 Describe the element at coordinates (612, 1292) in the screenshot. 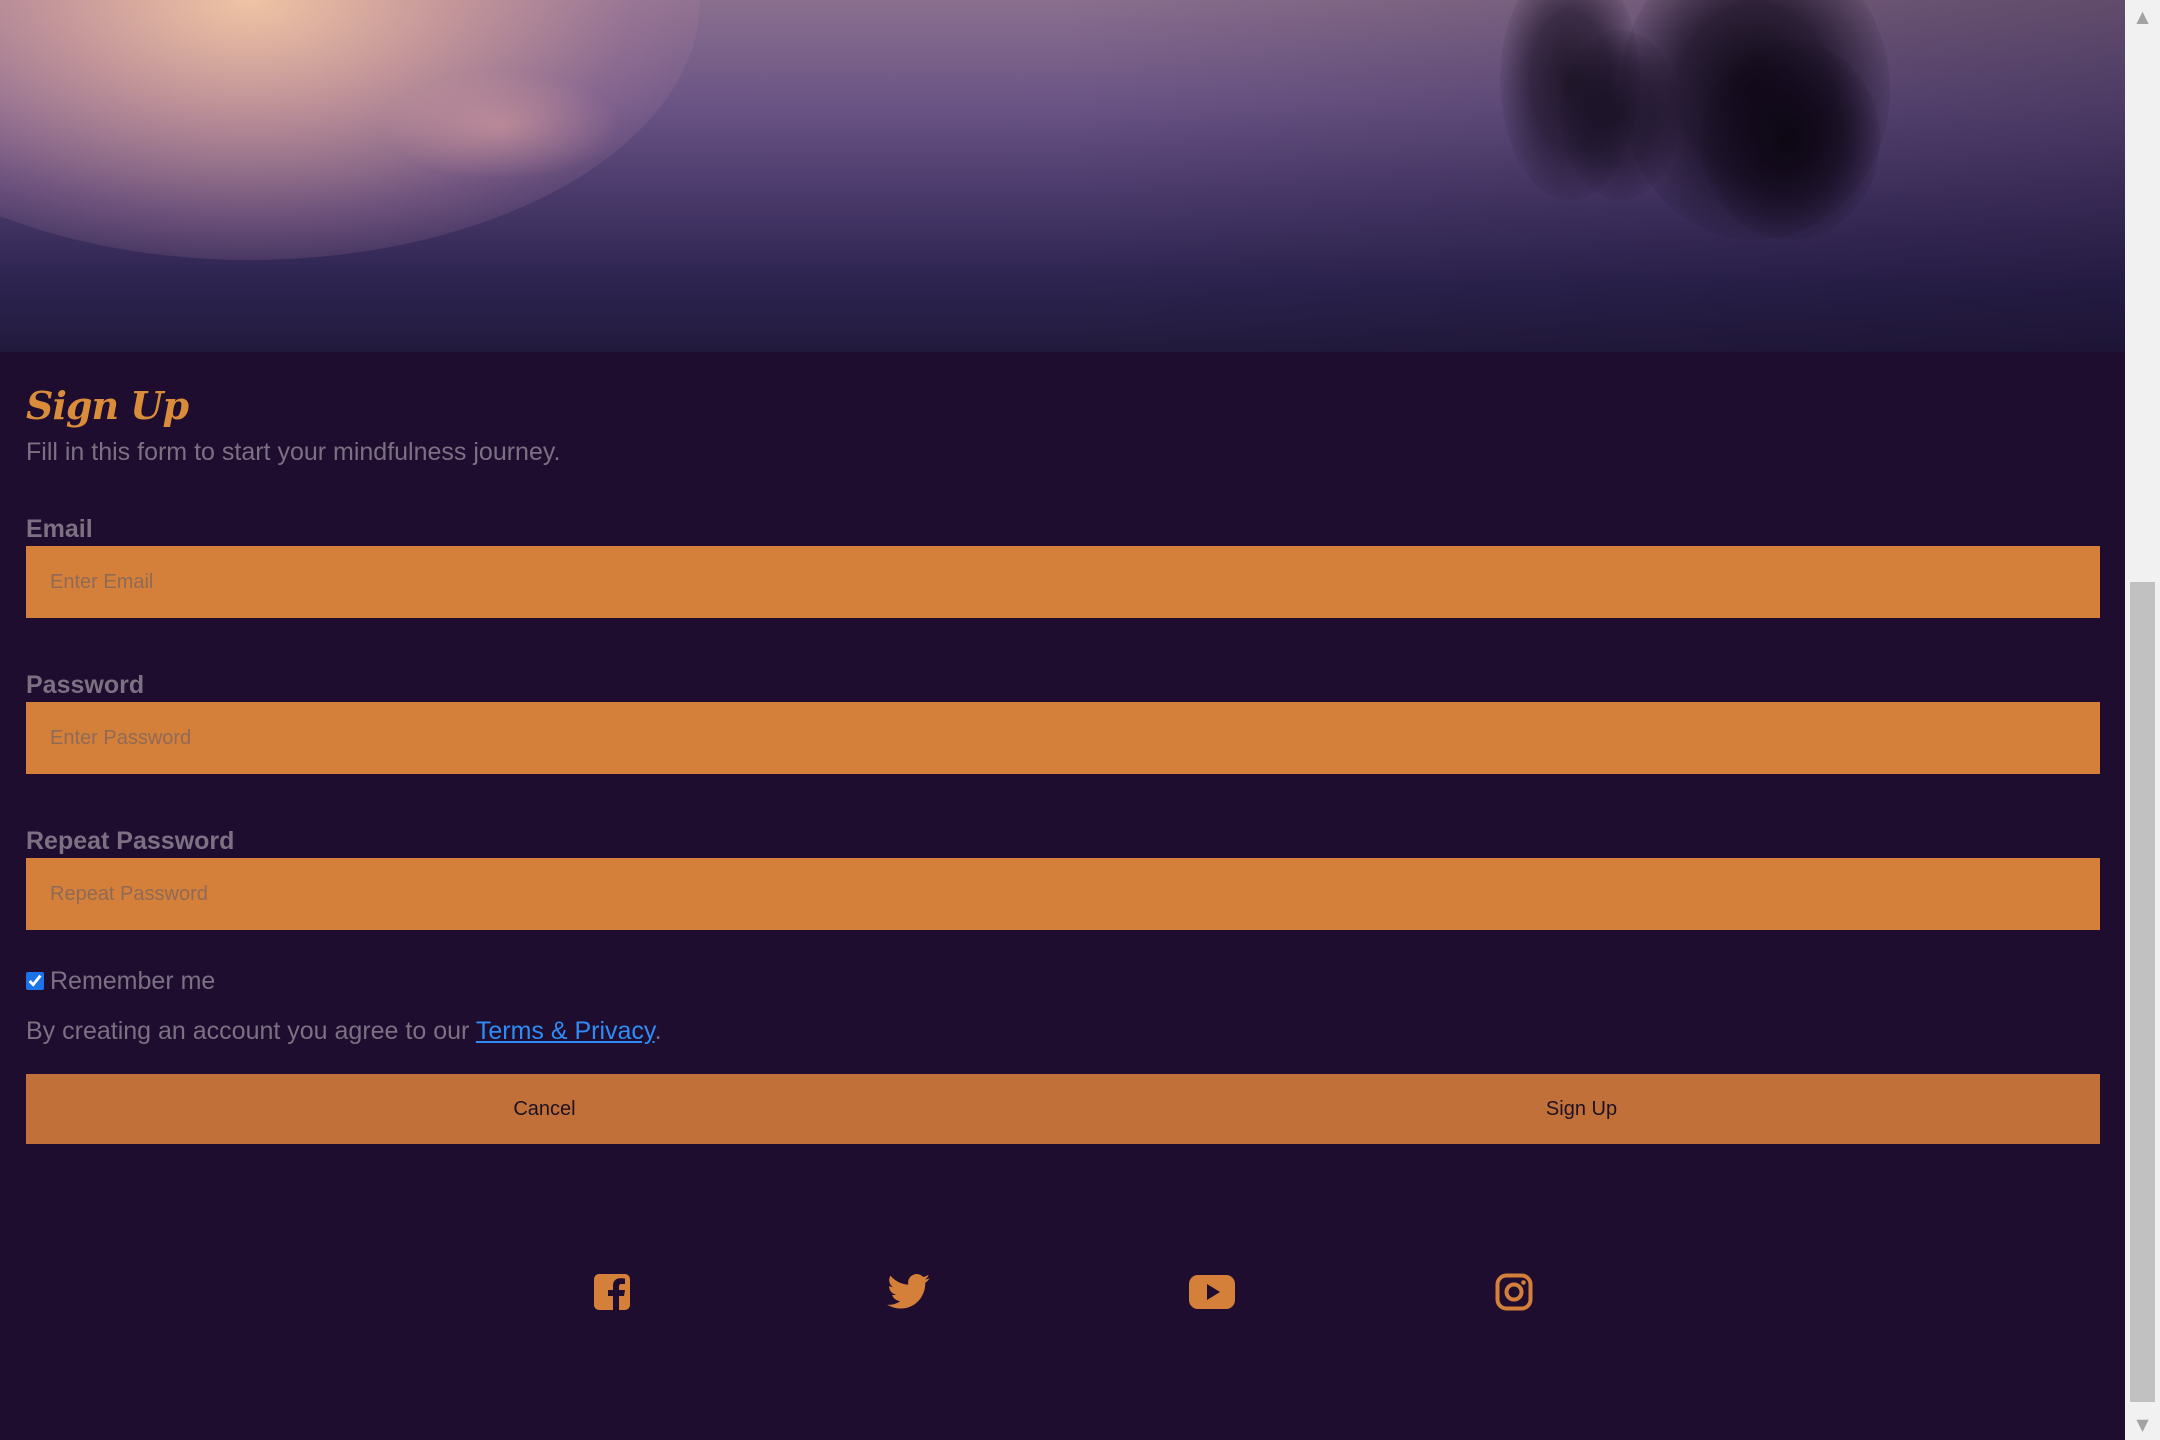

I see `facebook-icon` at that location.